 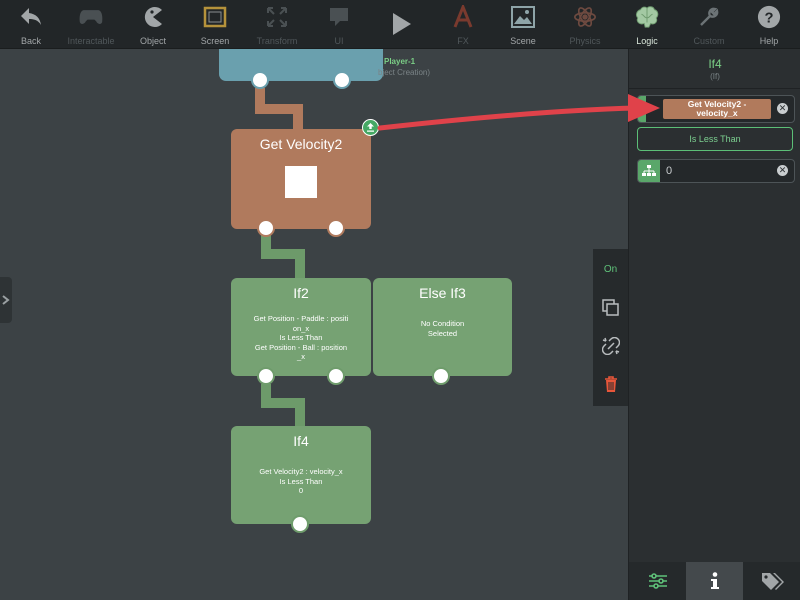 What do you see at coordinates (610, 327) in the screenshot?
I see `node-action-bar: On` at bounding box center [610, 327].